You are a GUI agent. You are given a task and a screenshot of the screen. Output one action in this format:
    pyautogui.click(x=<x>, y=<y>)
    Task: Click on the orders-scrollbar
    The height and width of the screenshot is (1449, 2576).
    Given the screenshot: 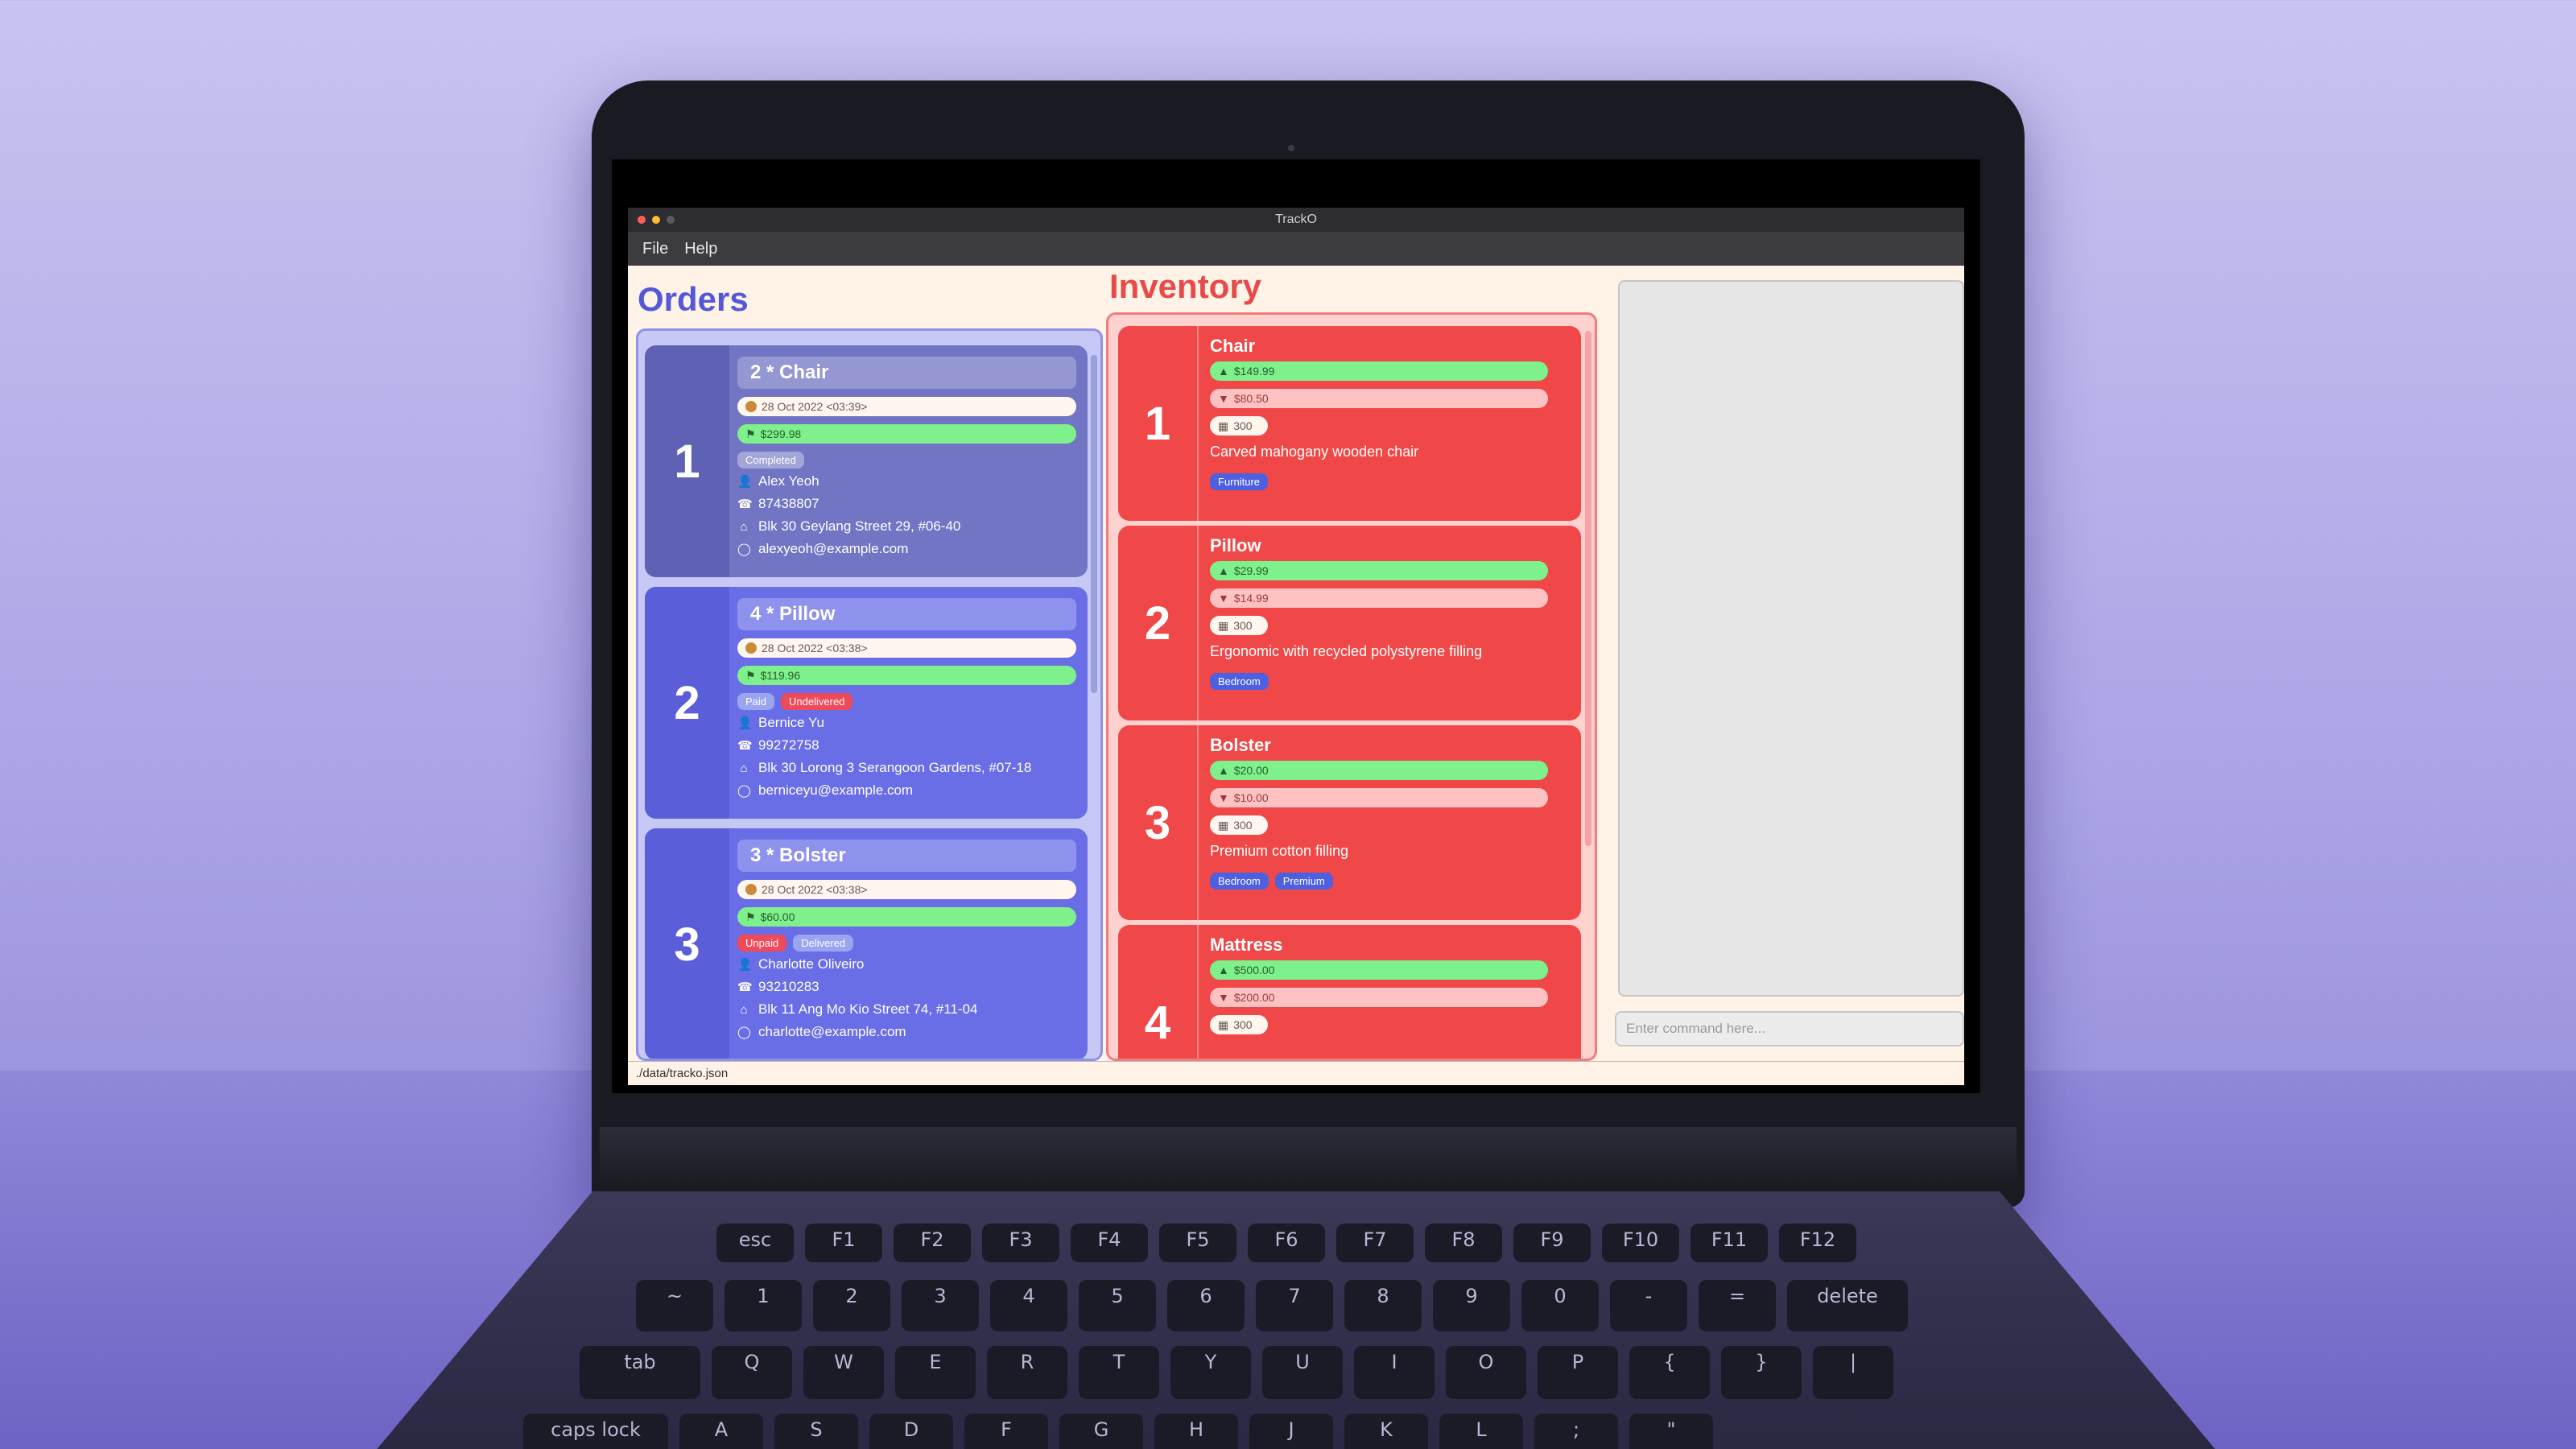 What is the action you would take?
    pyautogui.click(x=1094, y=524)
    